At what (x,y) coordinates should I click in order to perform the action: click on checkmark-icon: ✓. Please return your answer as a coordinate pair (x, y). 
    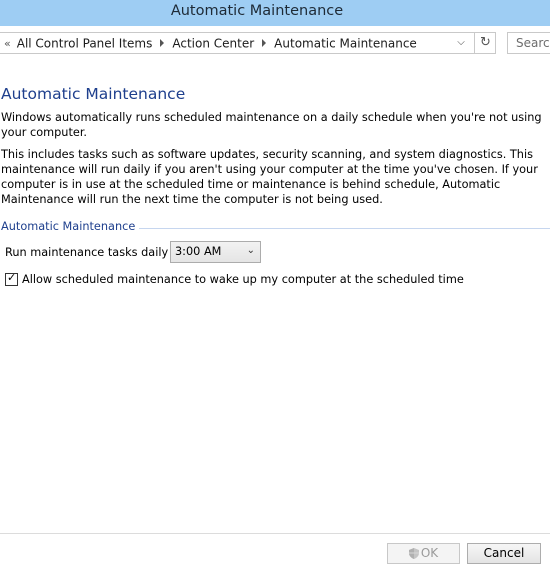
    Looking at the image, I should click on (12, 277).